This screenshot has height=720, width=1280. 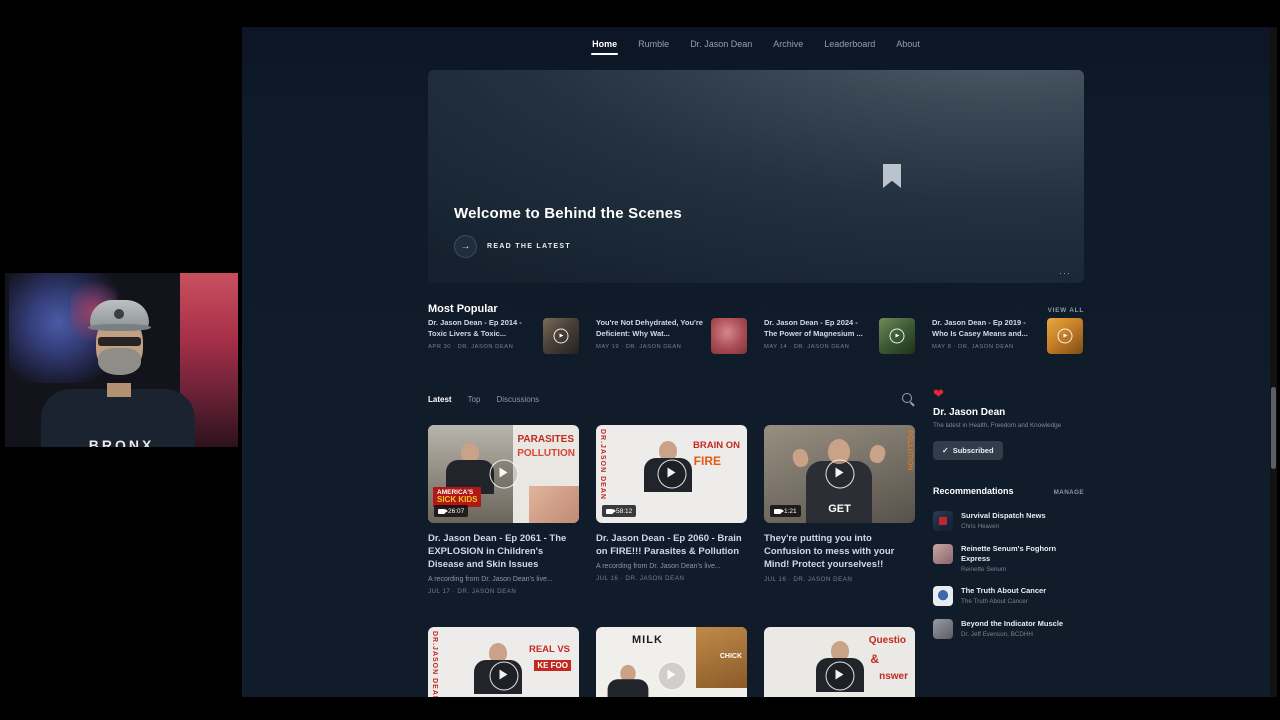 I want to click on video-thumbnail: DR.JASON DEAN BRAIN ON FIRE 58:12, so click(x=671, y=474).